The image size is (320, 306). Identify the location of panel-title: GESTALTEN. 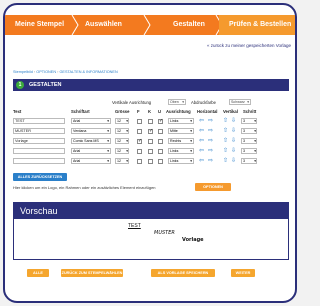
(45, 85).